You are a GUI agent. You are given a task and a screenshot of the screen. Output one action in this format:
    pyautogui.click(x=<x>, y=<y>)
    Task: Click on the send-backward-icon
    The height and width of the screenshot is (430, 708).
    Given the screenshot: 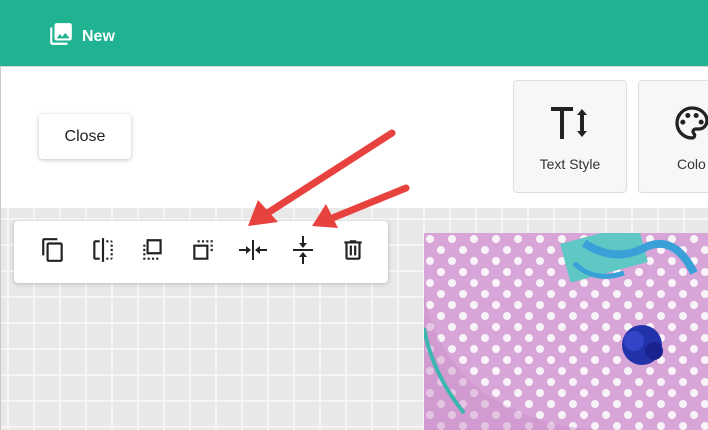 What is the action you would take?
    pyautogui.click(x=203, y=252)
    